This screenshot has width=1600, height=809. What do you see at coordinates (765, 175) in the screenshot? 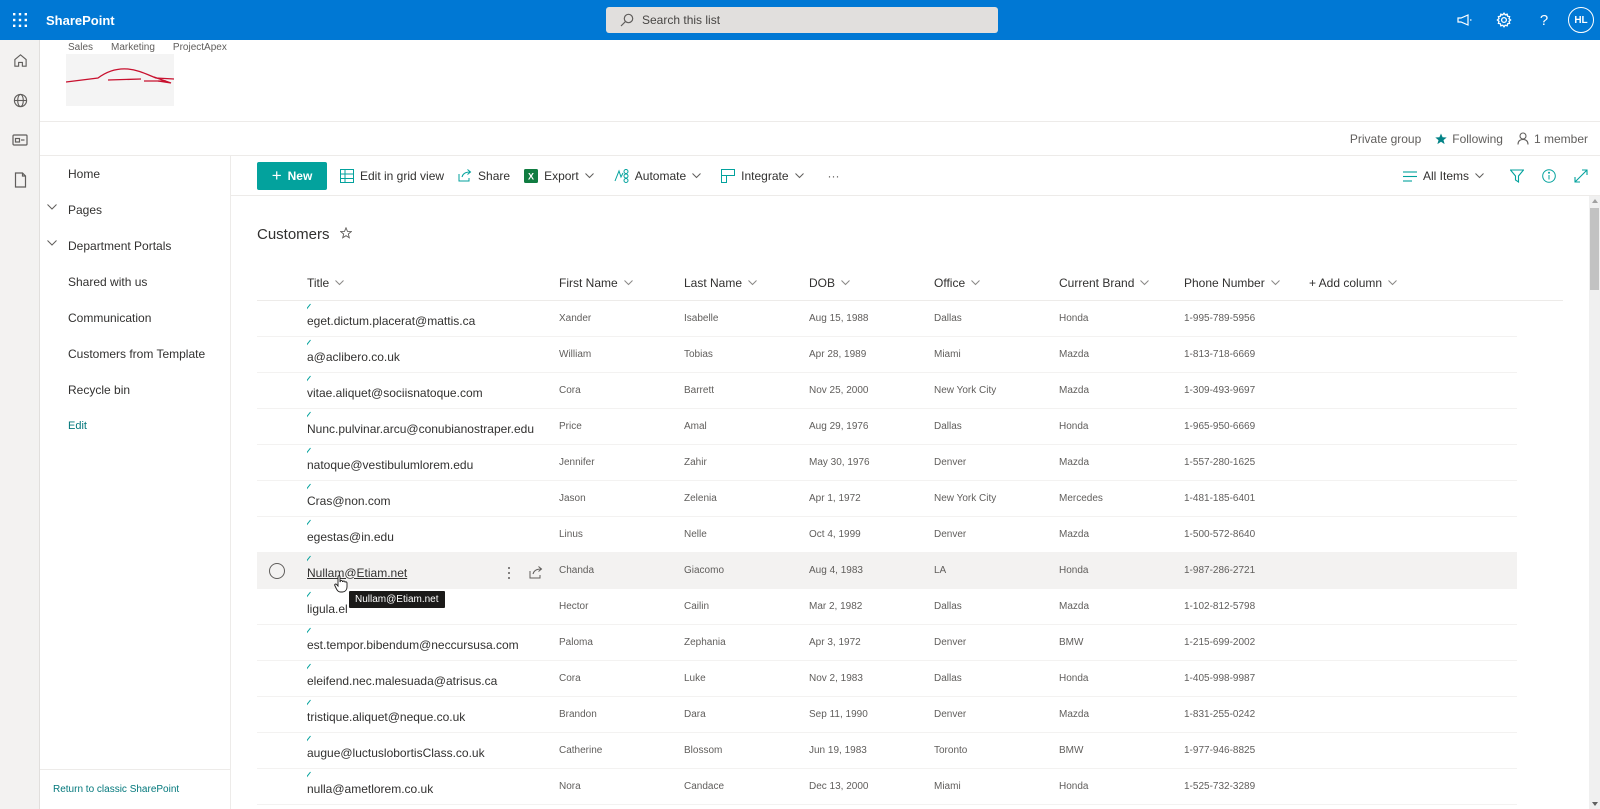
I see `integrate-button: Integrate` at bounding box center [765, 175].